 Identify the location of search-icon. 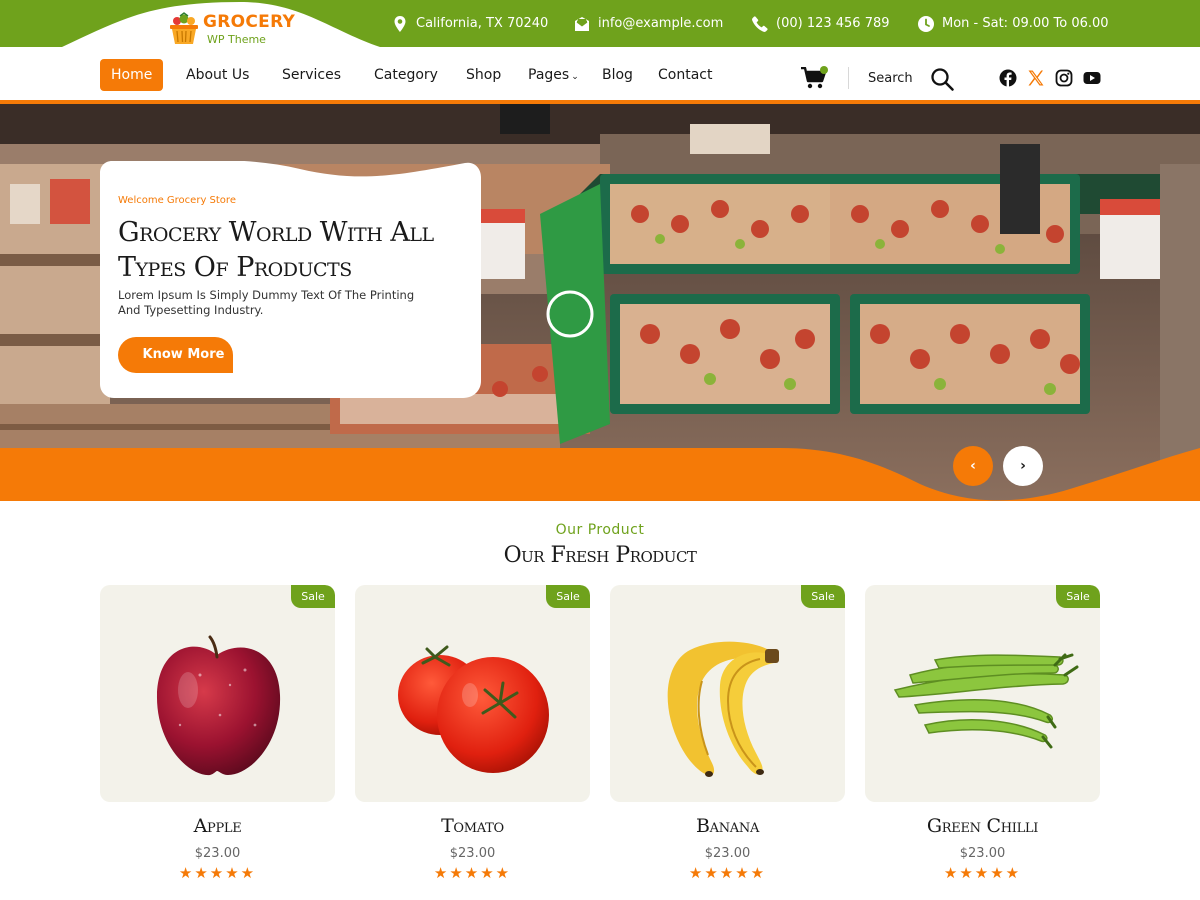
(942, 79).